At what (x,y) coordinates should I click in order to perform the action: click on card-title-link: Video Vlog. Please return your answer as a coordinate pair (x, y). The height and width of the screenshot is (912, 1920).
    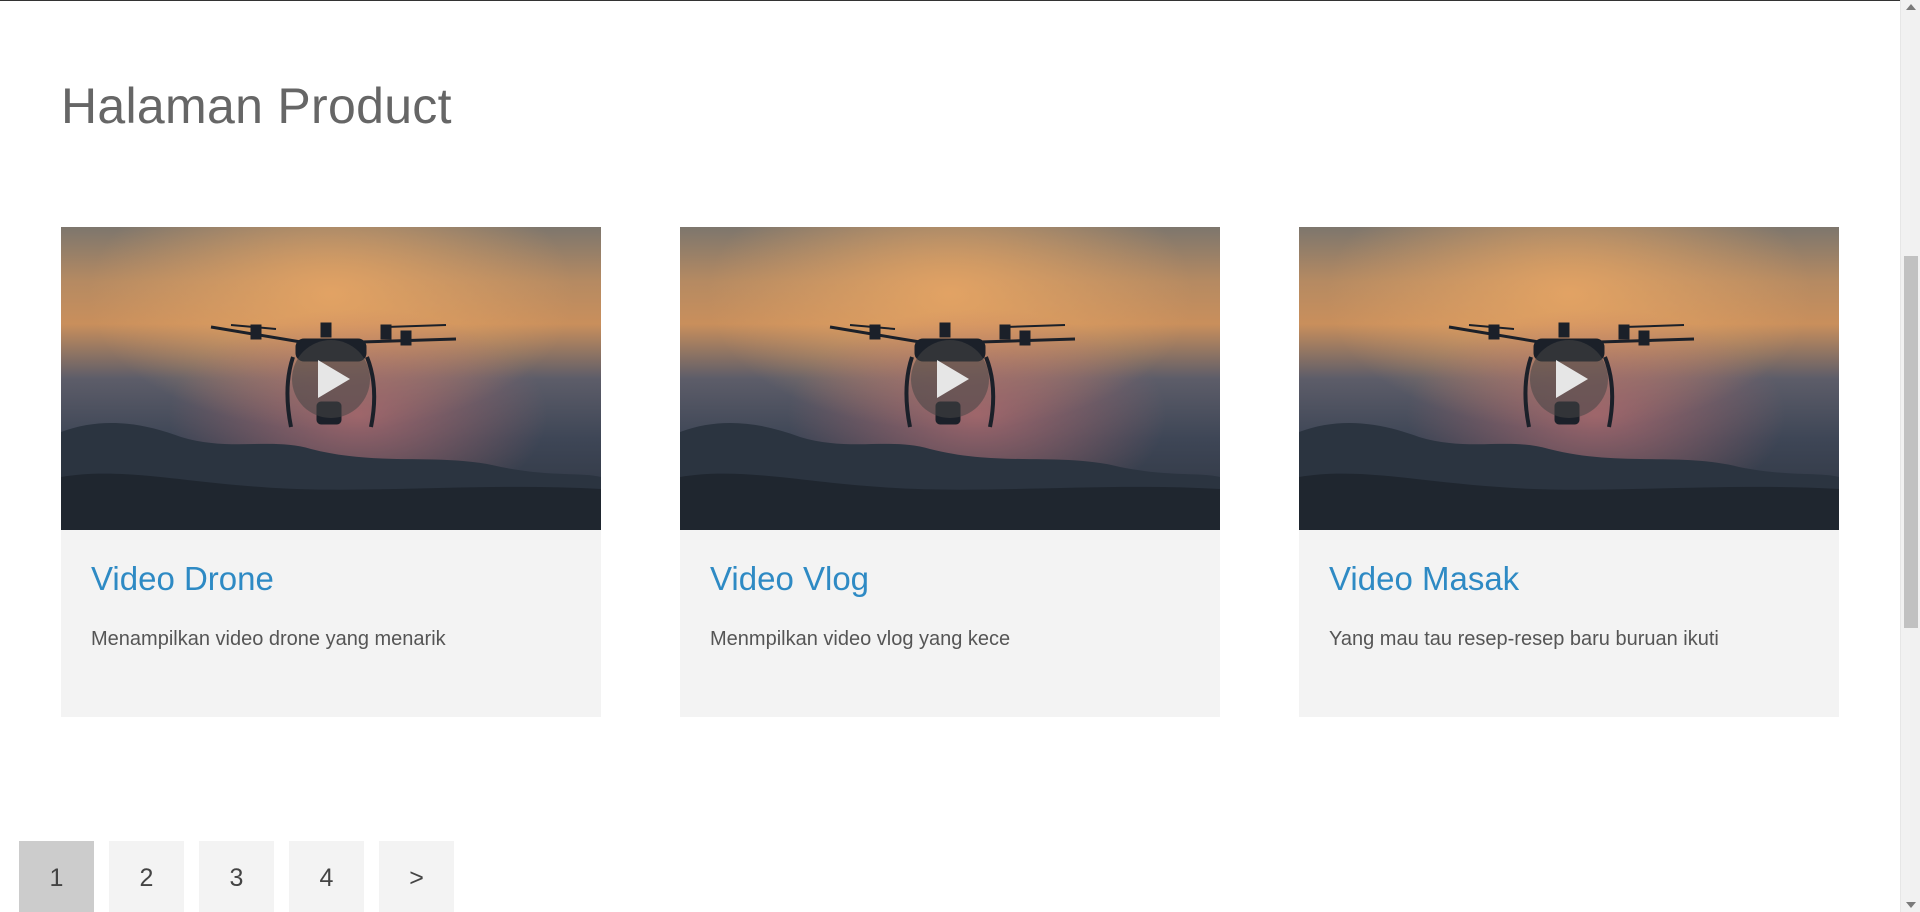
    Looking at the image, I should click on (789, 579).